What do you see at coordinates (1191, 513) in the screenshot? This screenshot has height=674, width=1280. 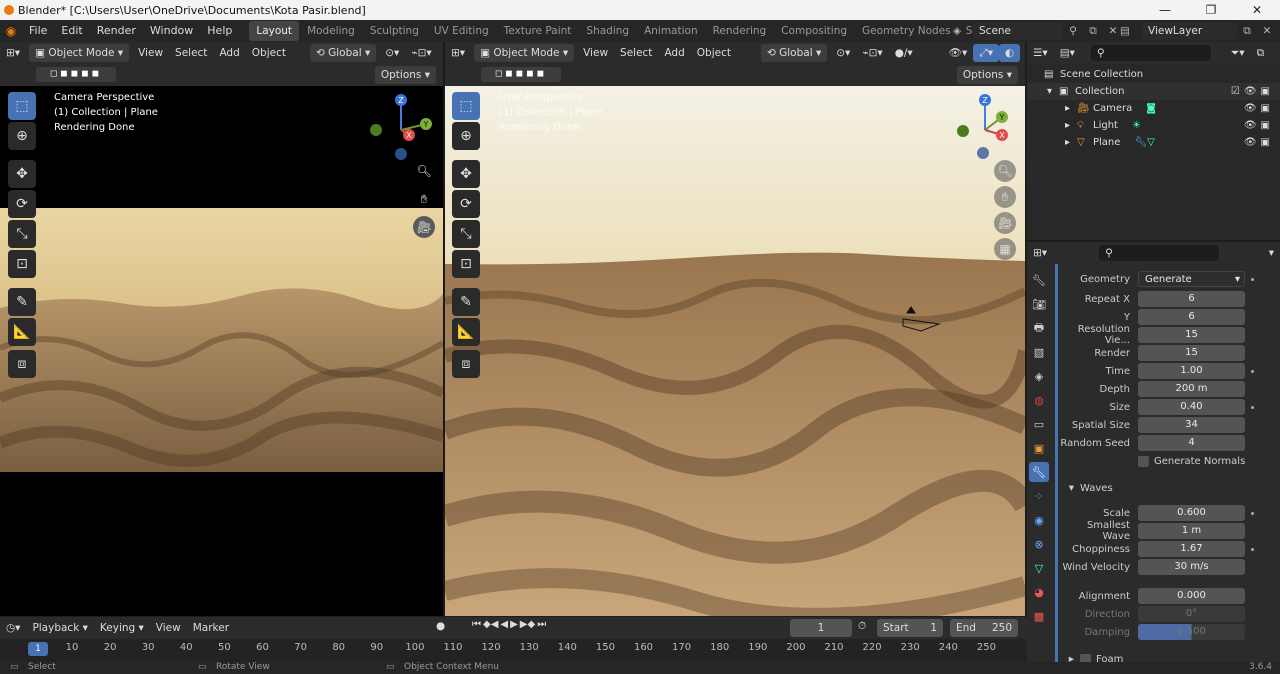 I see `scale-field: 0.600` at bounding box center [1191, 513].